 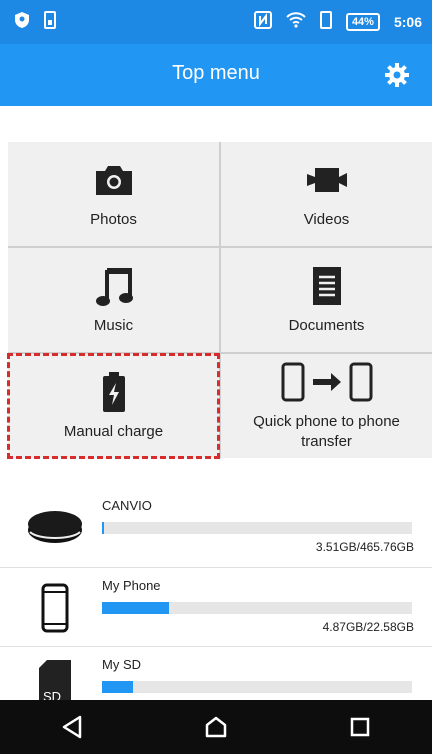 I want to click on storage-item-my-phone: My Phone 4.87GB/22.58GB, so click(x=216, y=607).